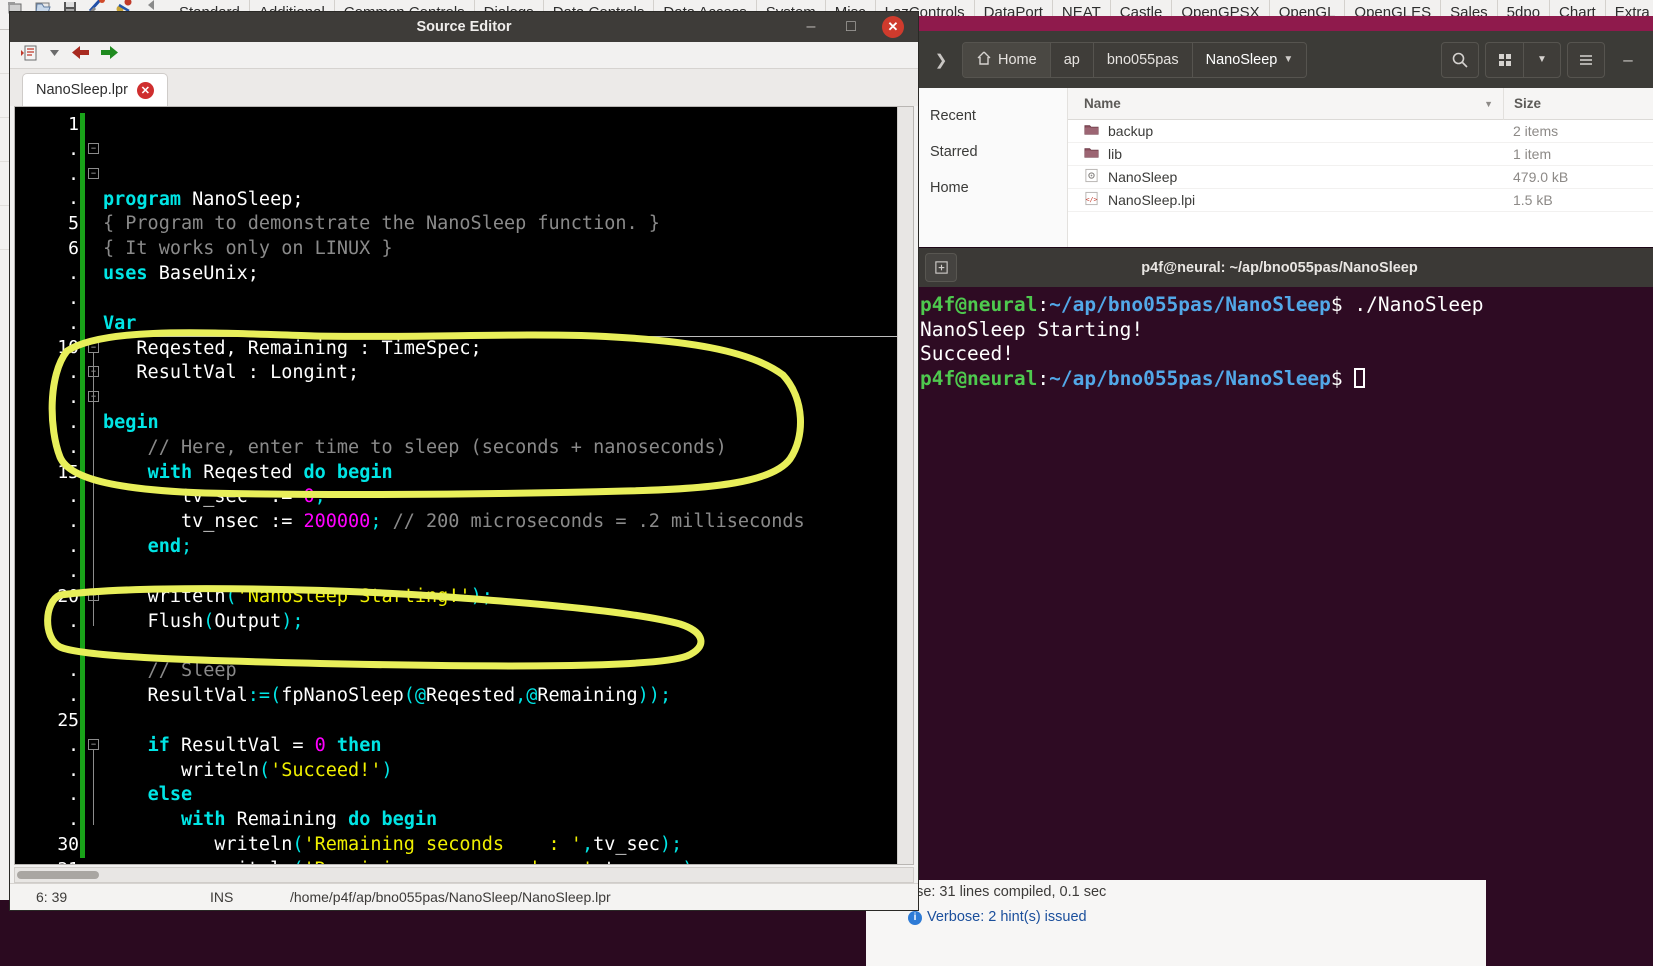  What do you see at coordinates (464, 87) in the screenshot?
I see `source-editor-tabs: NanoSleep.lpr ✕` at bounding box center [464, 87].